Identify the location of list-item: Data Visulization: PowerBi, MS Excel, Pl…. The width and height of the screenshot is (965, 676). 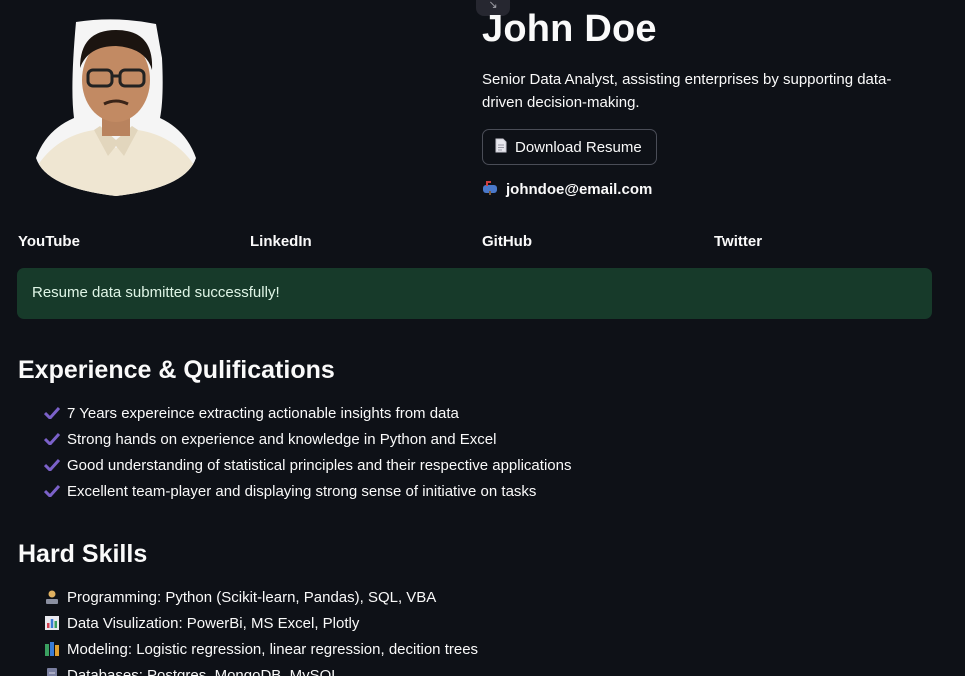
(261, 623).